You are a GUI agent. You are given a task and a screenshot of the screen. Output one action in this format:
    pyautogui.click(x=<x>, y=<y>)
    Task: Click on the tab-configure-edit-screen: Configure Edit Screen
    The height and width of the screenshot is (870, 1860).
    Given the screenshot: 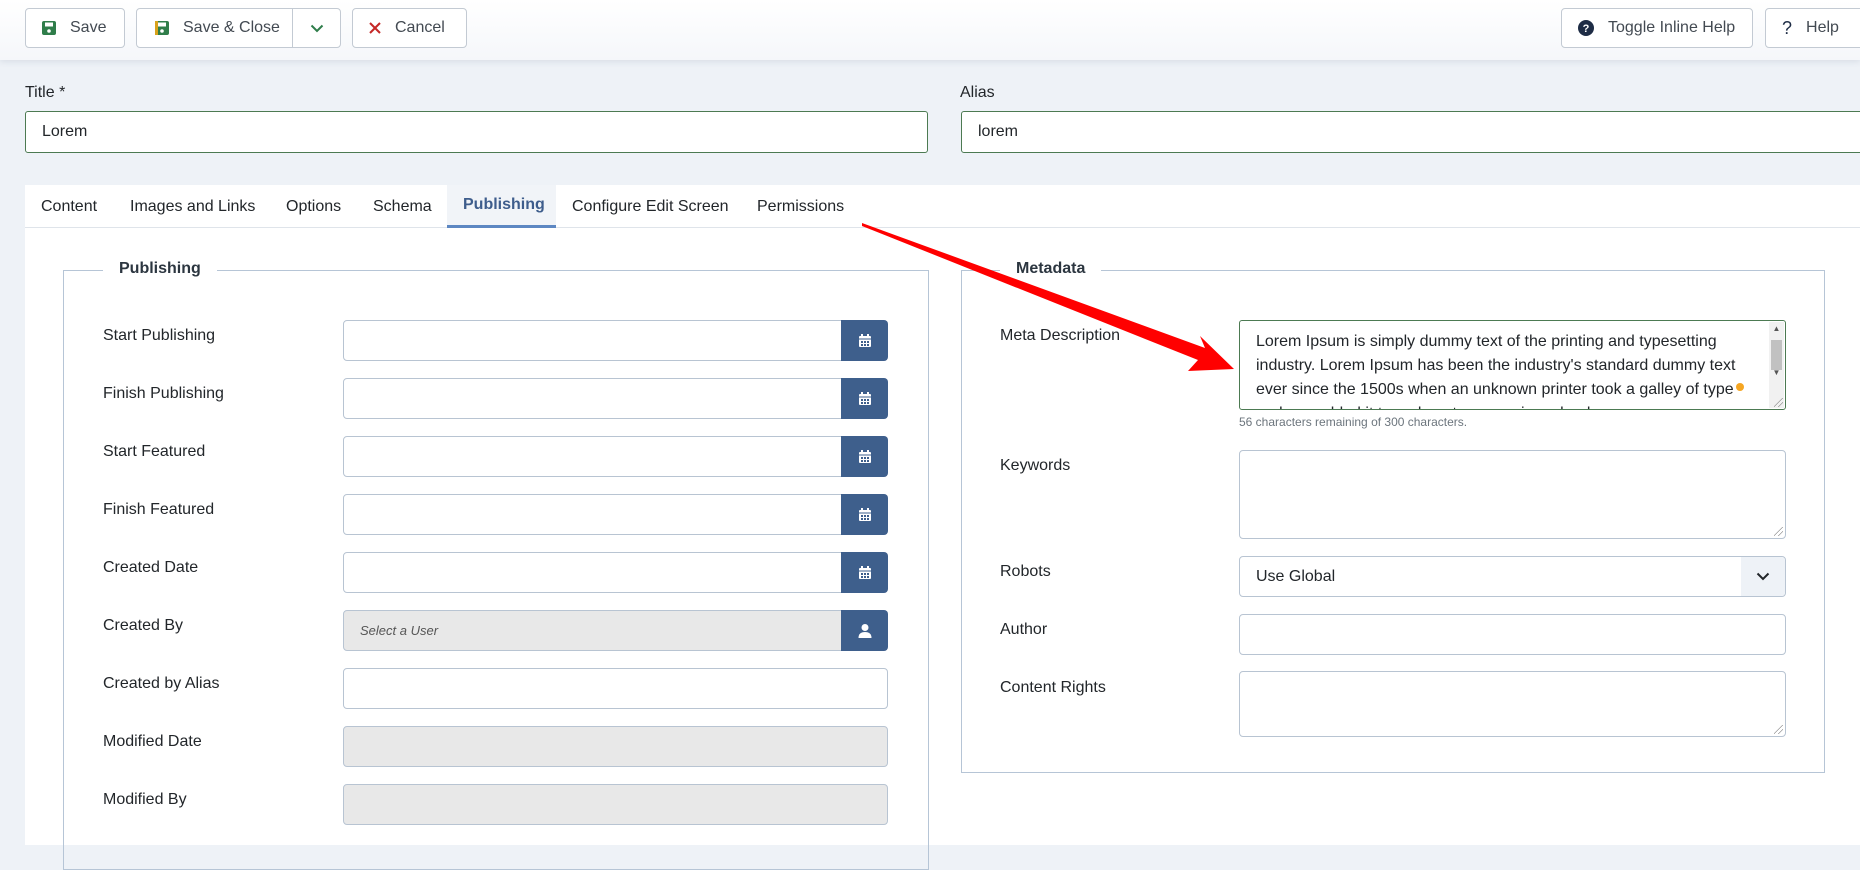 What is the action you would take?
    pyautogui.click(x=650, y=206)
    